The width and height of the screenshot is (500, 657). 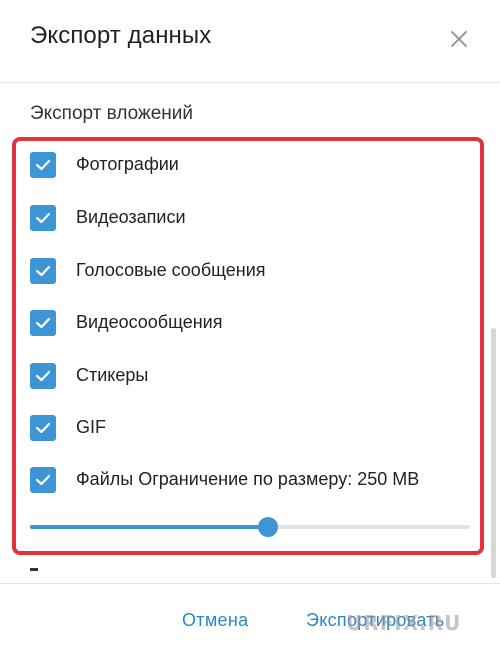 I want to click on option-files: Файлы Ограничение по размеру: 250 MB, so click(x=255, y=480).